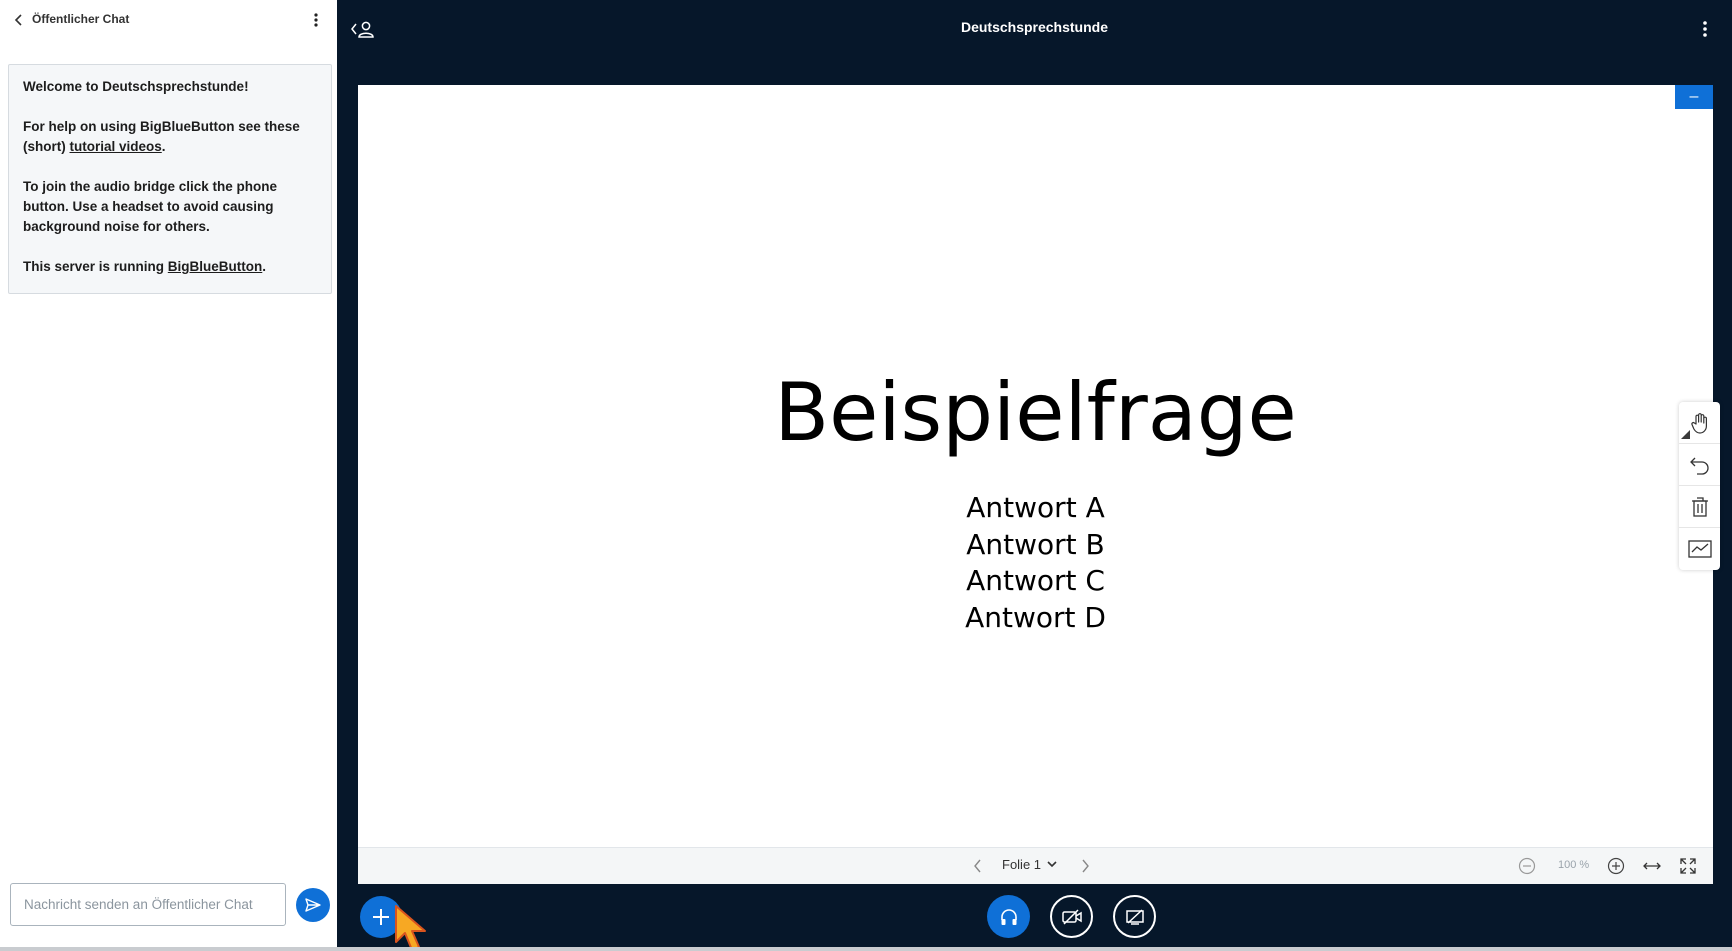  What do you see at coordinates (1694, 97) in the screenshot?
I see `minimize-presentation-button: –` at bounding box center [1694, 97].